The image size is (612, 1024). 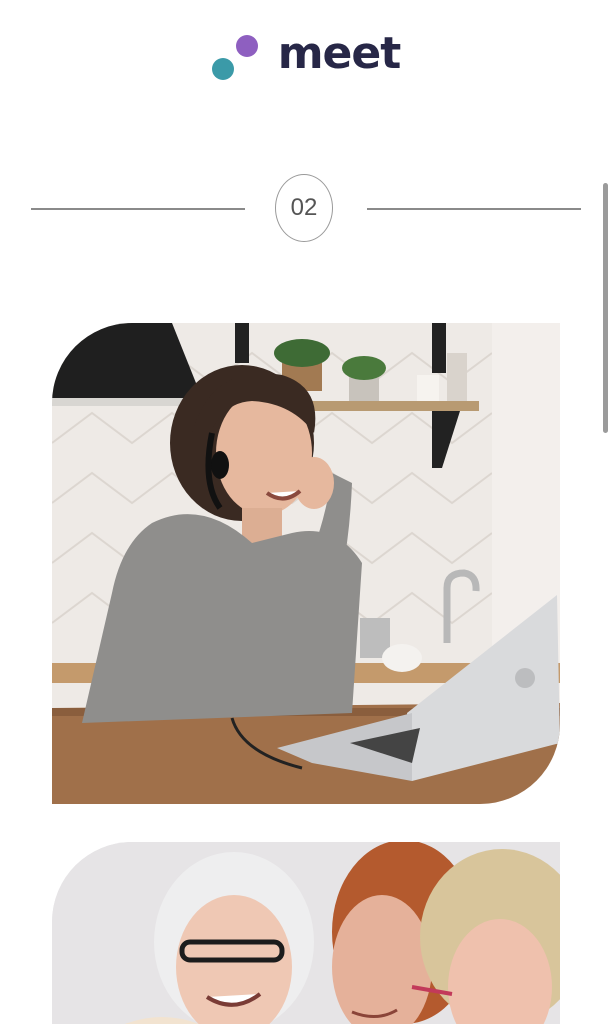 What do you see at coordinates (222, 69) in the screenshot?
I see `teal-dot-icon` at bounding box center [222, 69].